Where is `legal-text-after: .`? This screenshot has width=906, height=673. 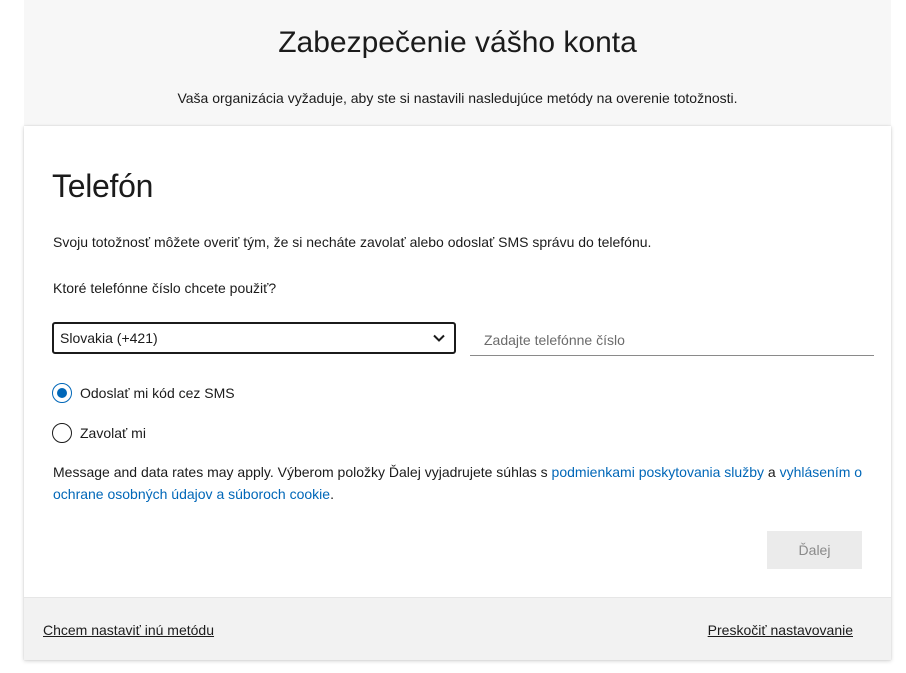 legal-text-after: . is located at coordinates (332, 494).